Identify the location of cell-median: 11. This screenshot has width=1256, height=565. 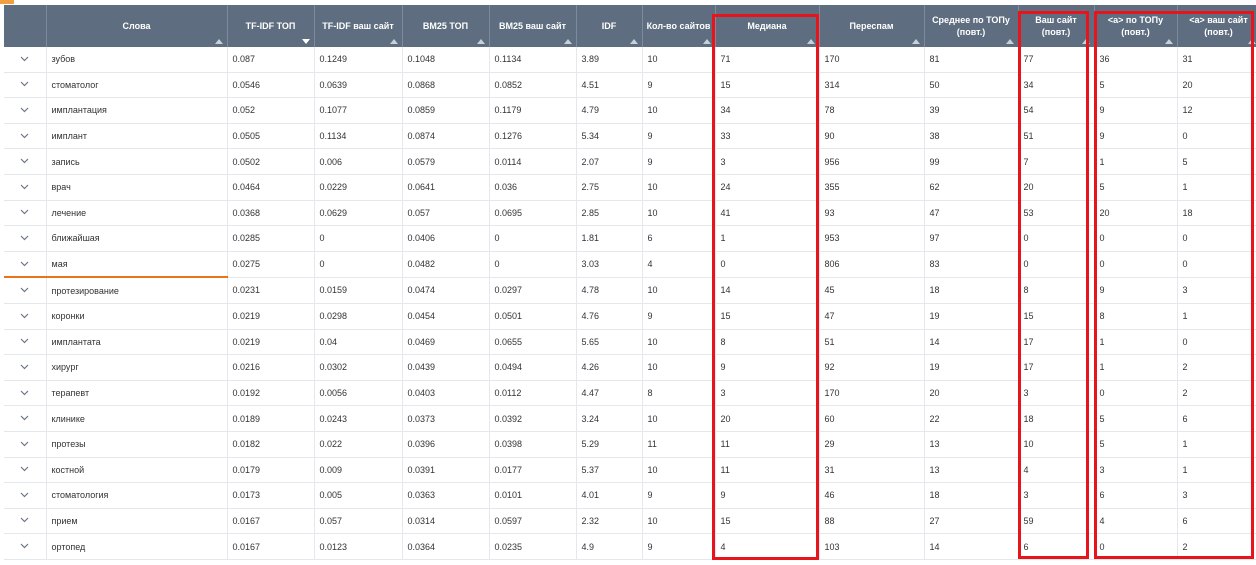
(767, 444).